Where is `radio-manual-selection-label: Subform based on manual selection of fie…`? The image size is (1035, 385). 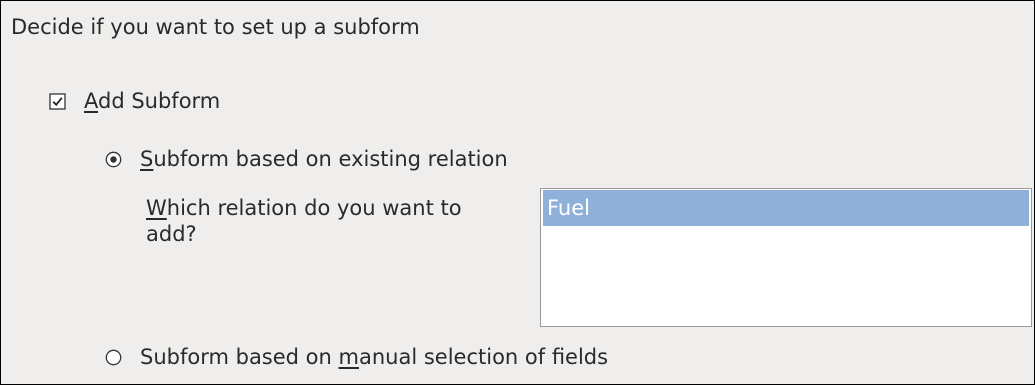 radio-manual-selection-label: Subform based on manual selection of fie… is located at coordinates (374, 357).